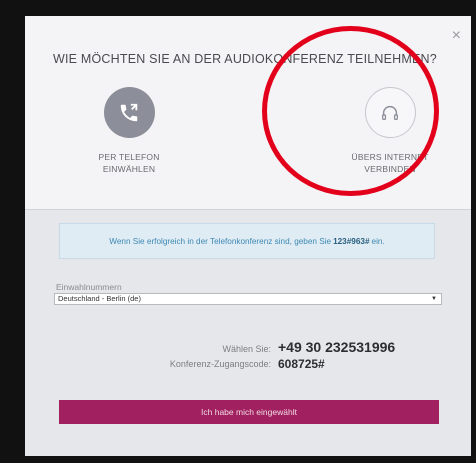  I want to click on option-phone-dial-in: PER TELEFON EINWÄHLEN, so click(129, 131).